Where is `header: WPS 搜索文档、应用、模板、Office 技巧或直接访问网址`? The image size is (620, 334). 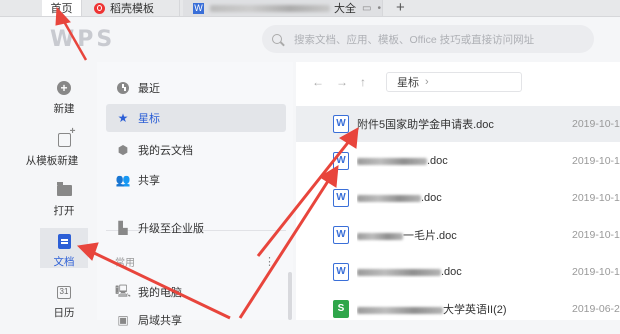 header: WPS 搜索文档、应用、模板、Office 技巧或直接访问网址 is located at coordinates (310, 39).